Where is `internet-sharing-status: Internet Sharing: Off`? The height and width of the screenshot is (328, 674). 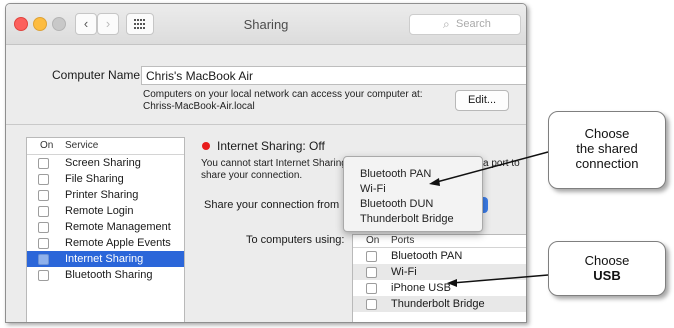
internet-sharing-status: Internet Sharing: Off is located at coordinates (271, 146).